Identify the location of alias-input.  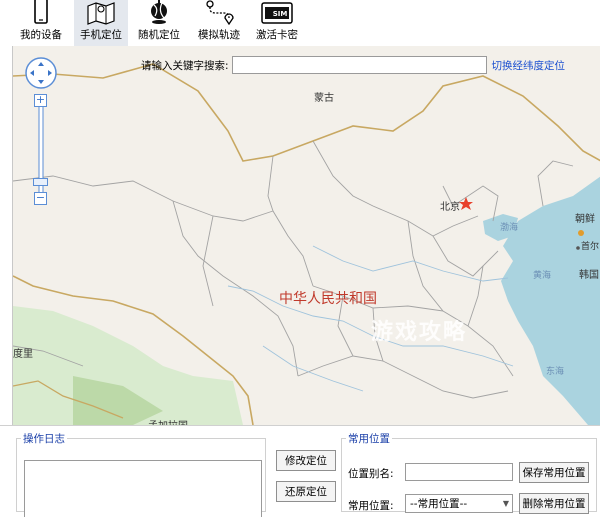
(459, 472).